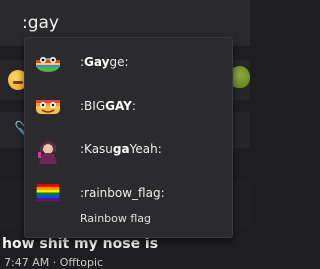 The image size is (320, 269). I want to click on gayge-frog-emote-icon, so click(48, 64).